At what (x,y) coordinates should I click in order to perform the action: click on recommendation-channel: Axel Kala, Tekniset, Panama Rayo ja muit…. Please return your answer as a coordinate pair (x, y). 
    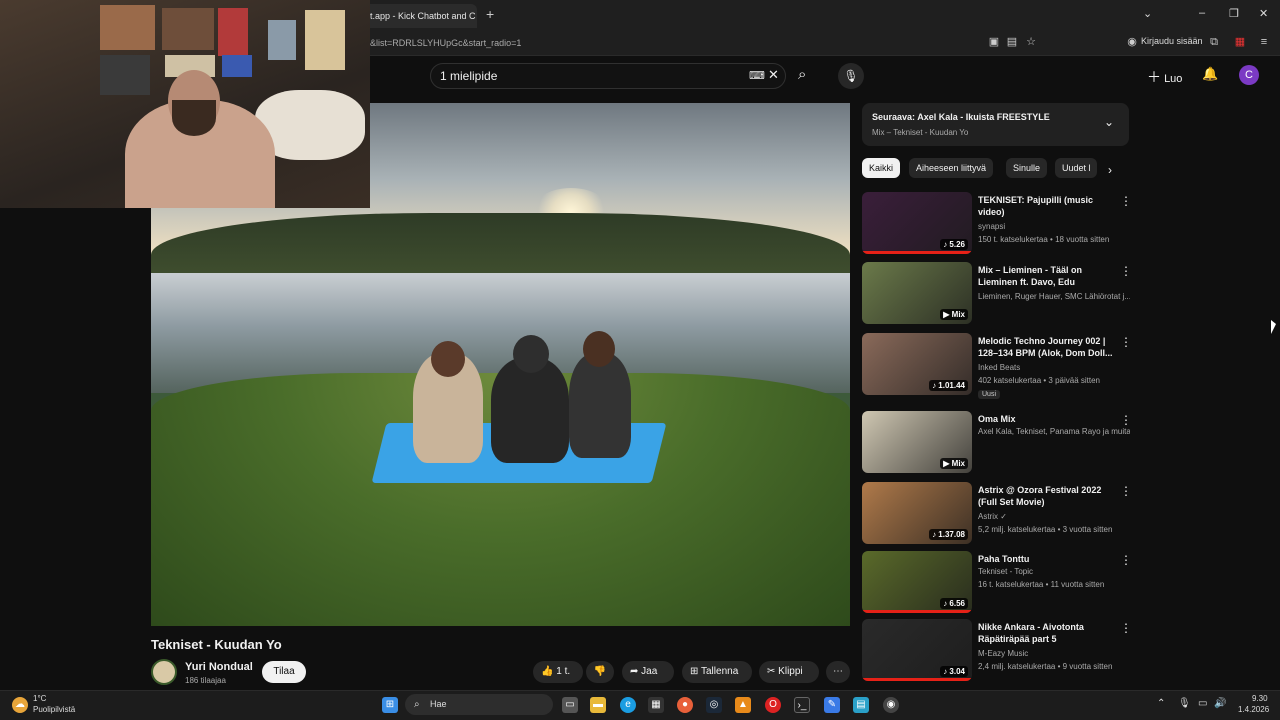
    Looking at the image, I should click on (1054, 431).